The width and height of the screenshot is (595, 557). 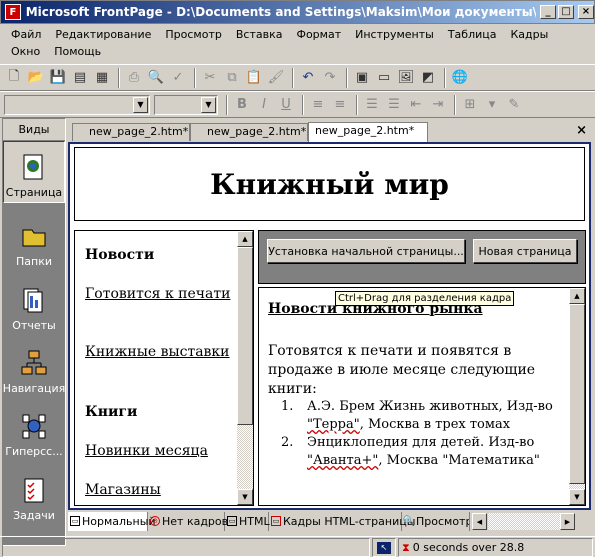 What do you see at coordinates (102, 78) in the screenshot?
I see `folder-list-icon: ▦` at bounding box center [102, 78].